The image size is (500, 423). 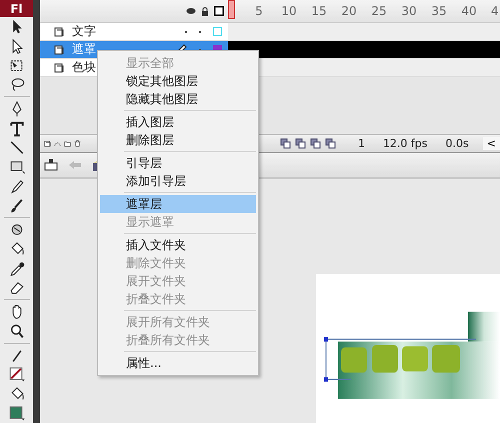 What do you see at coordinates (349, 11) in the screenshot?
I see `frame-number: 20` at bounding box center [349, 11].